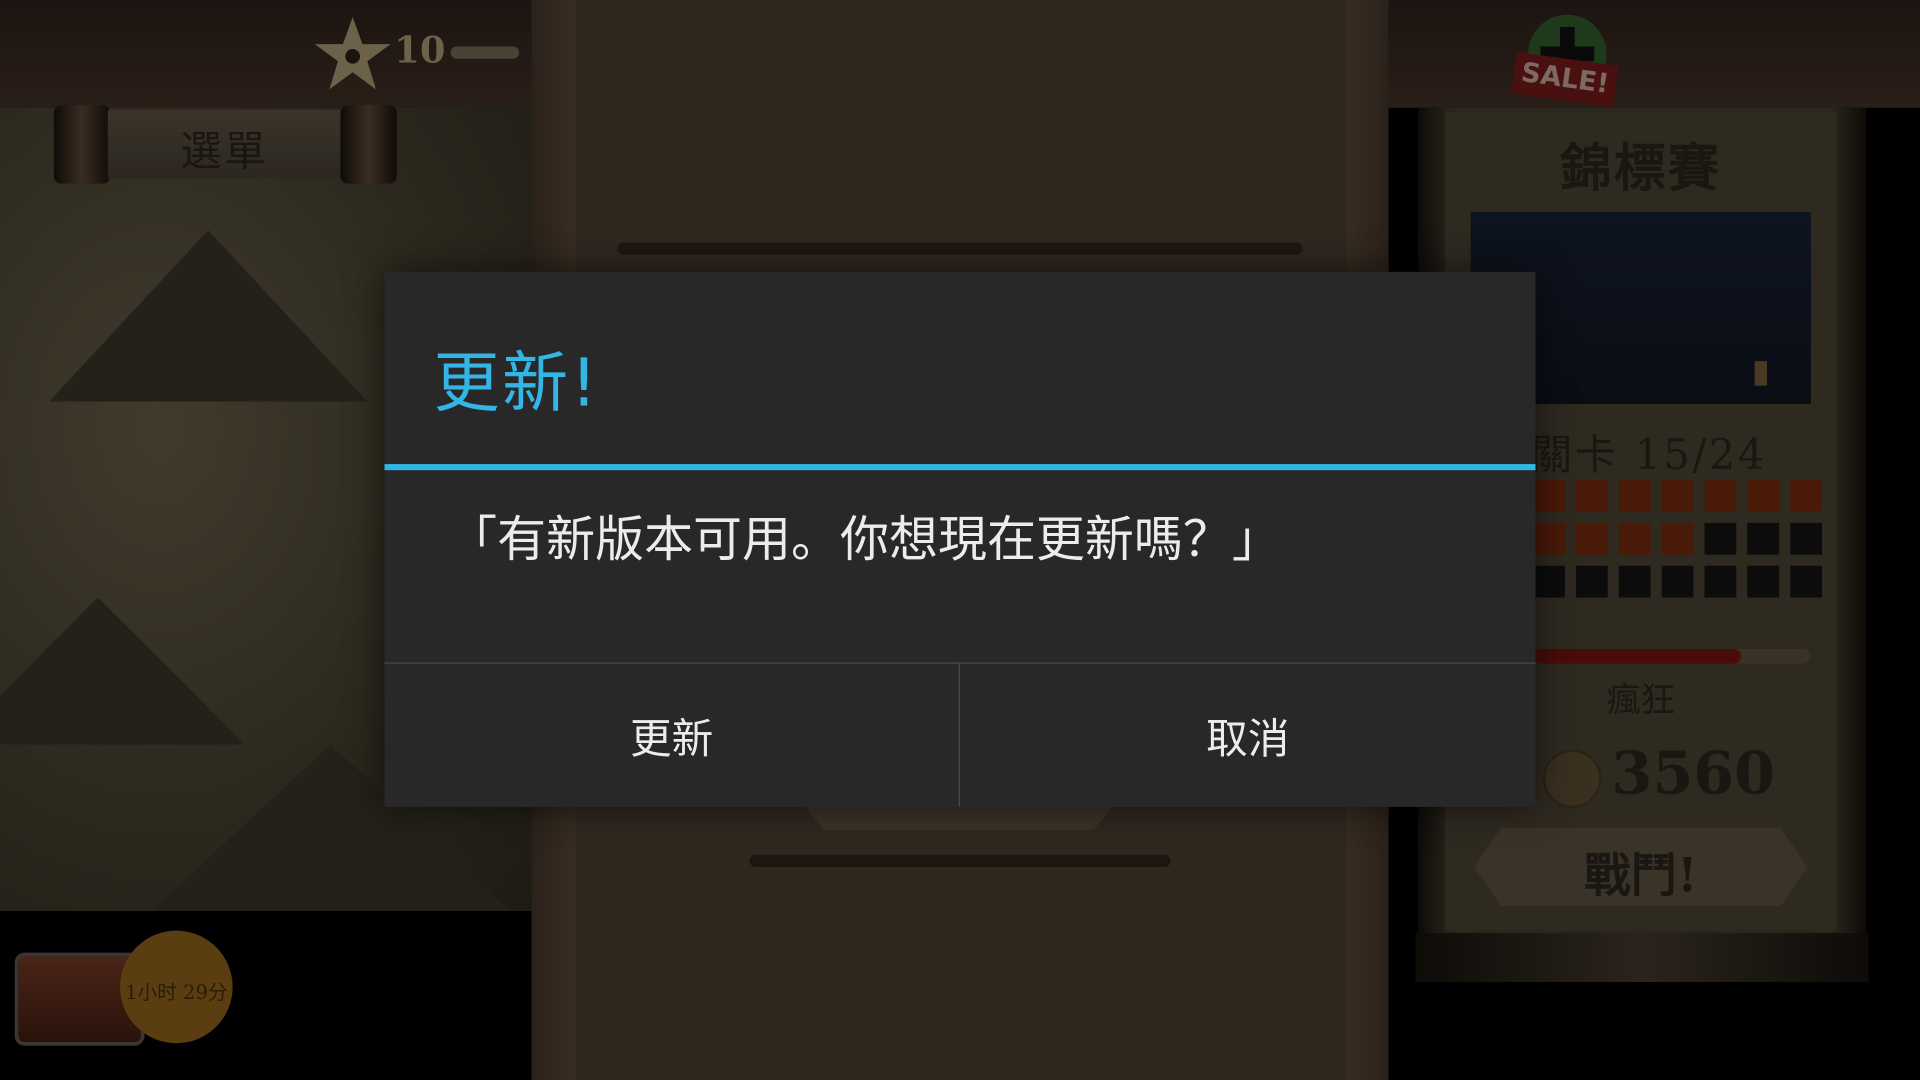  I want to click on title-divider, so click(960, 467).